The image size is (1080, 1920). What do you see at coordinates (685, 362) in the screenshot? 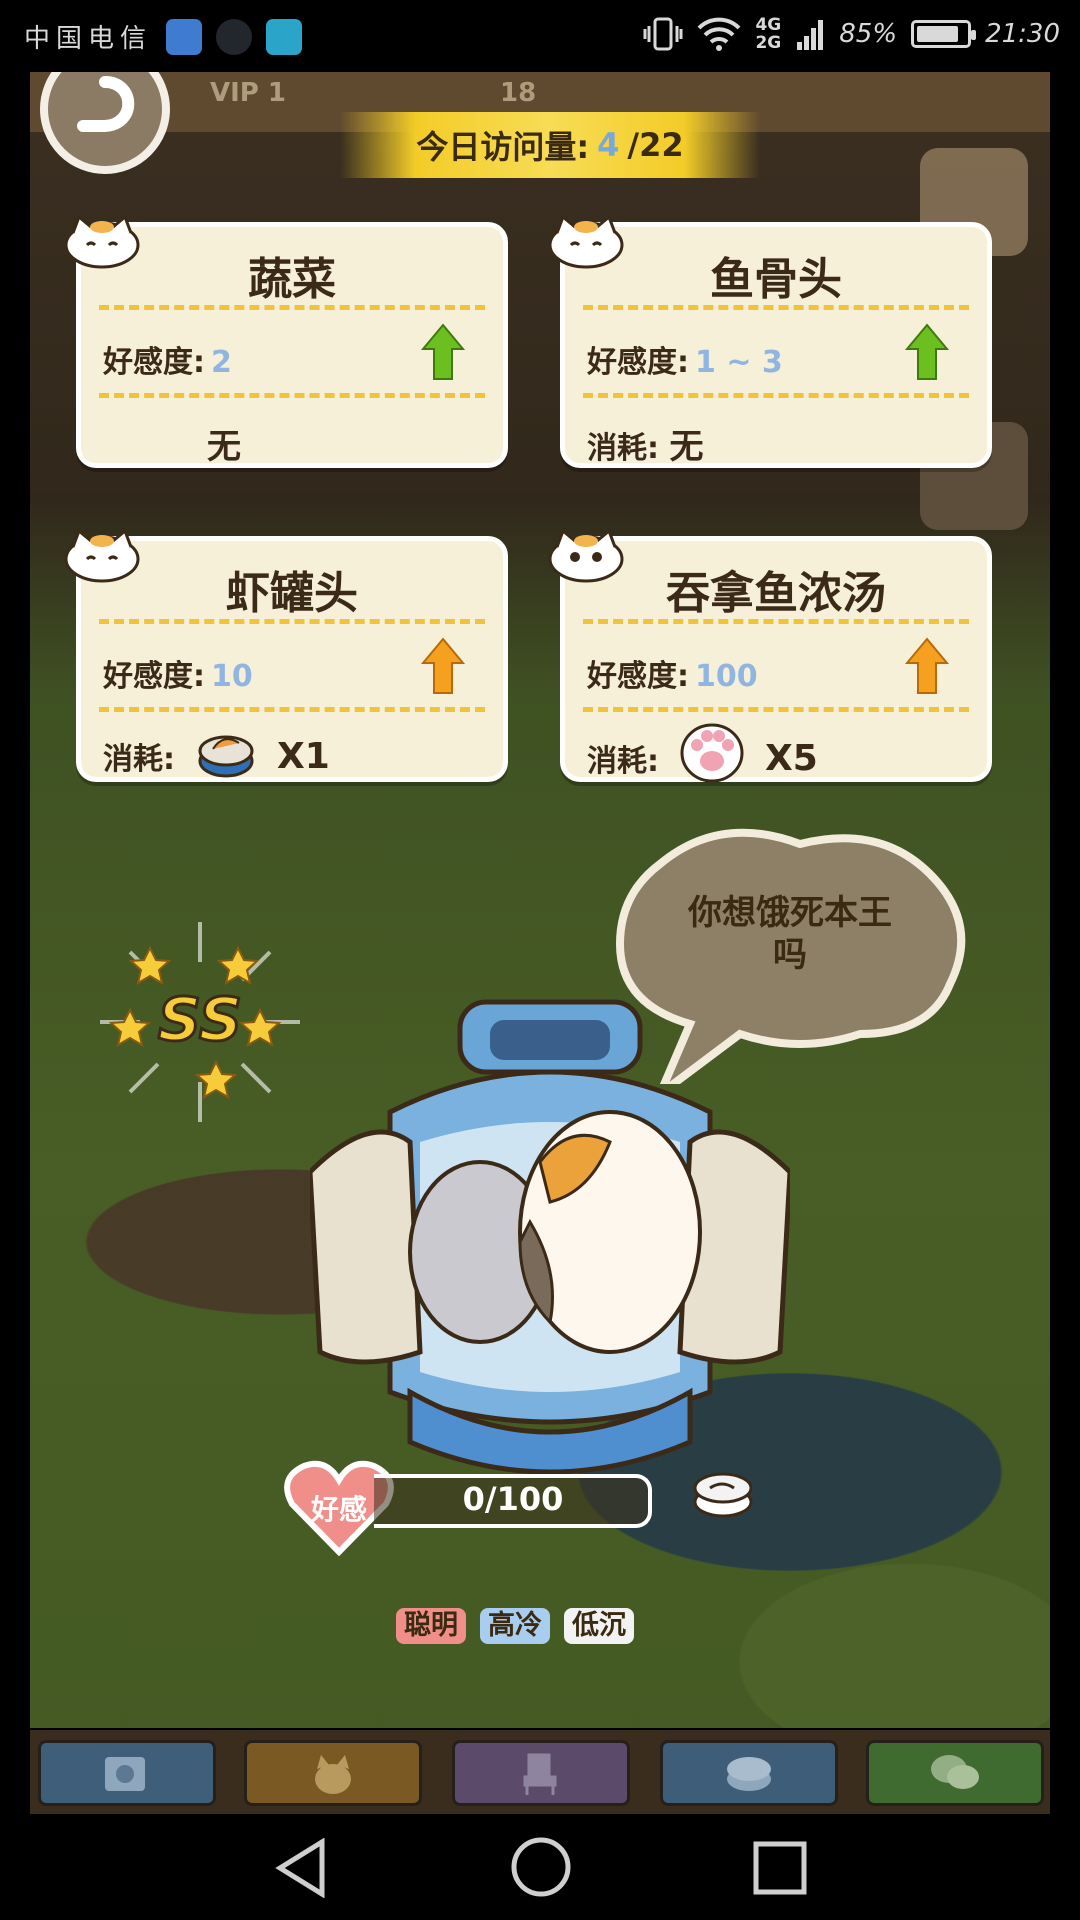
I see `affinity-row: 好感度: 1 ~ 3` at bounding box center [685, 362].